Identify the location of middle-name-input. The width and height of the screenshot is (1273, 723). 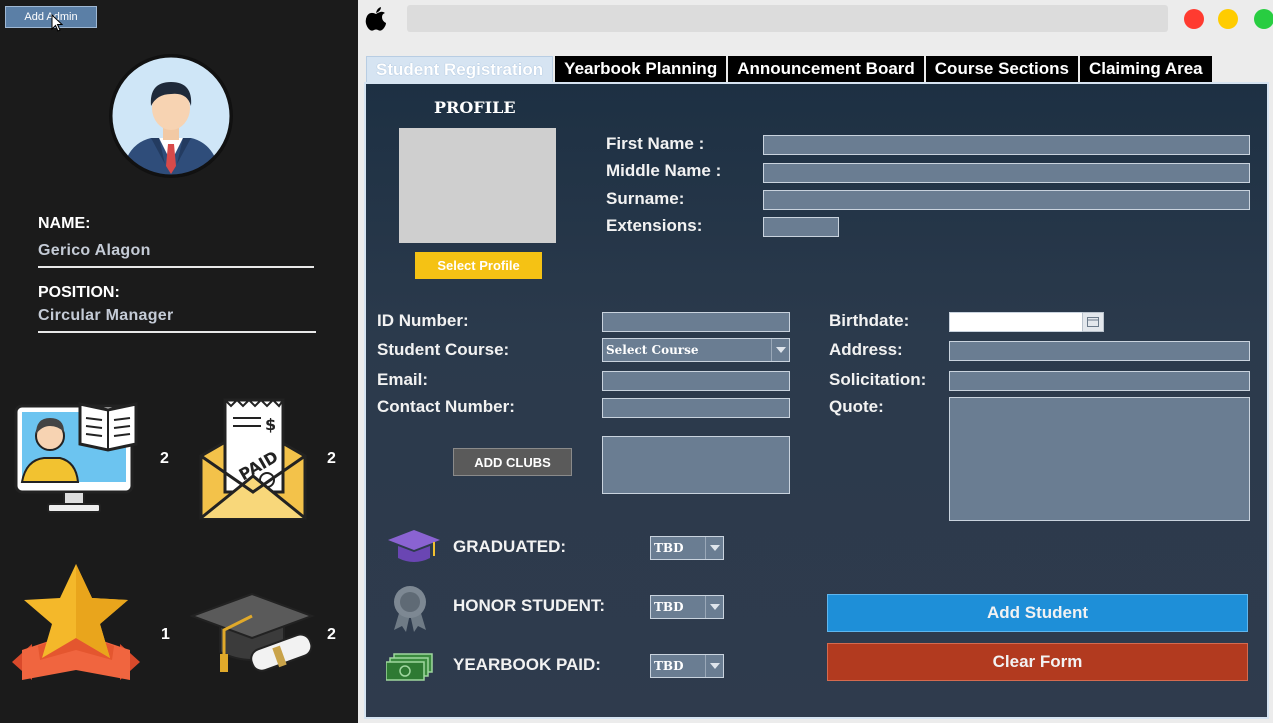
(1006, 173).